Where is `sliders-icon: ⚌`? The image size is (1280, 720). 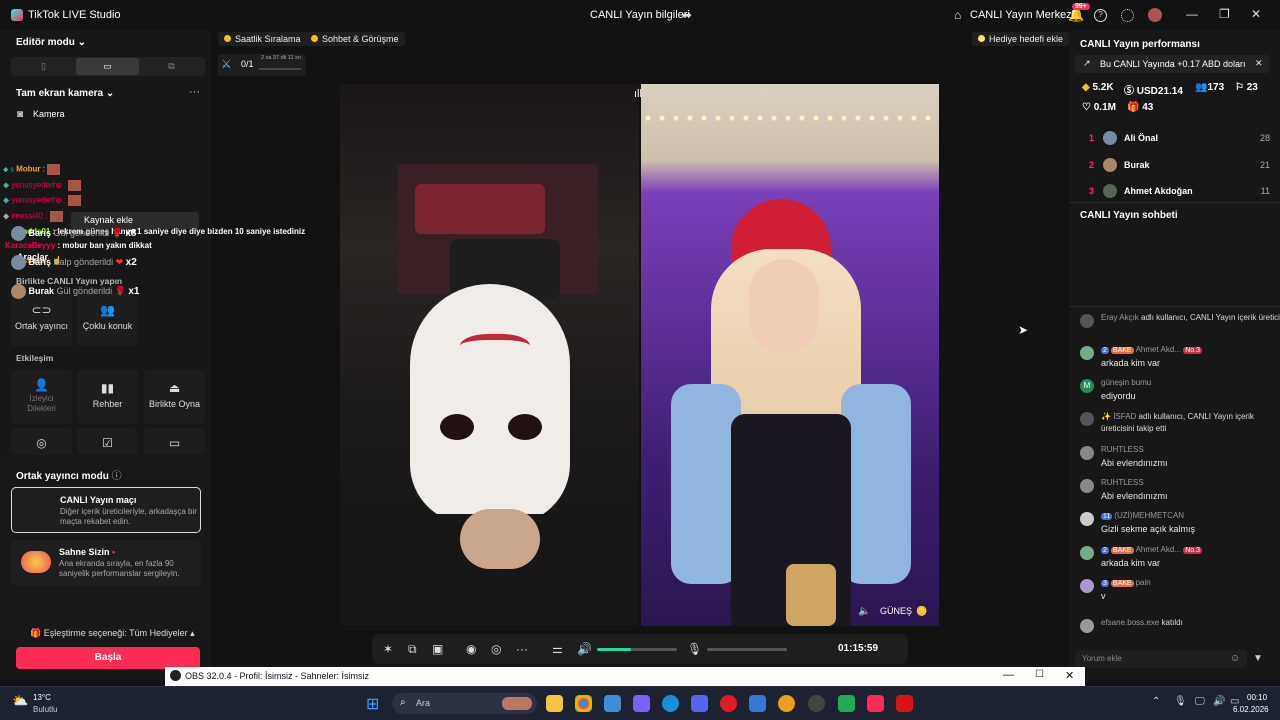 sliders-icon: ⚌ is located at coordinates (557, 649).